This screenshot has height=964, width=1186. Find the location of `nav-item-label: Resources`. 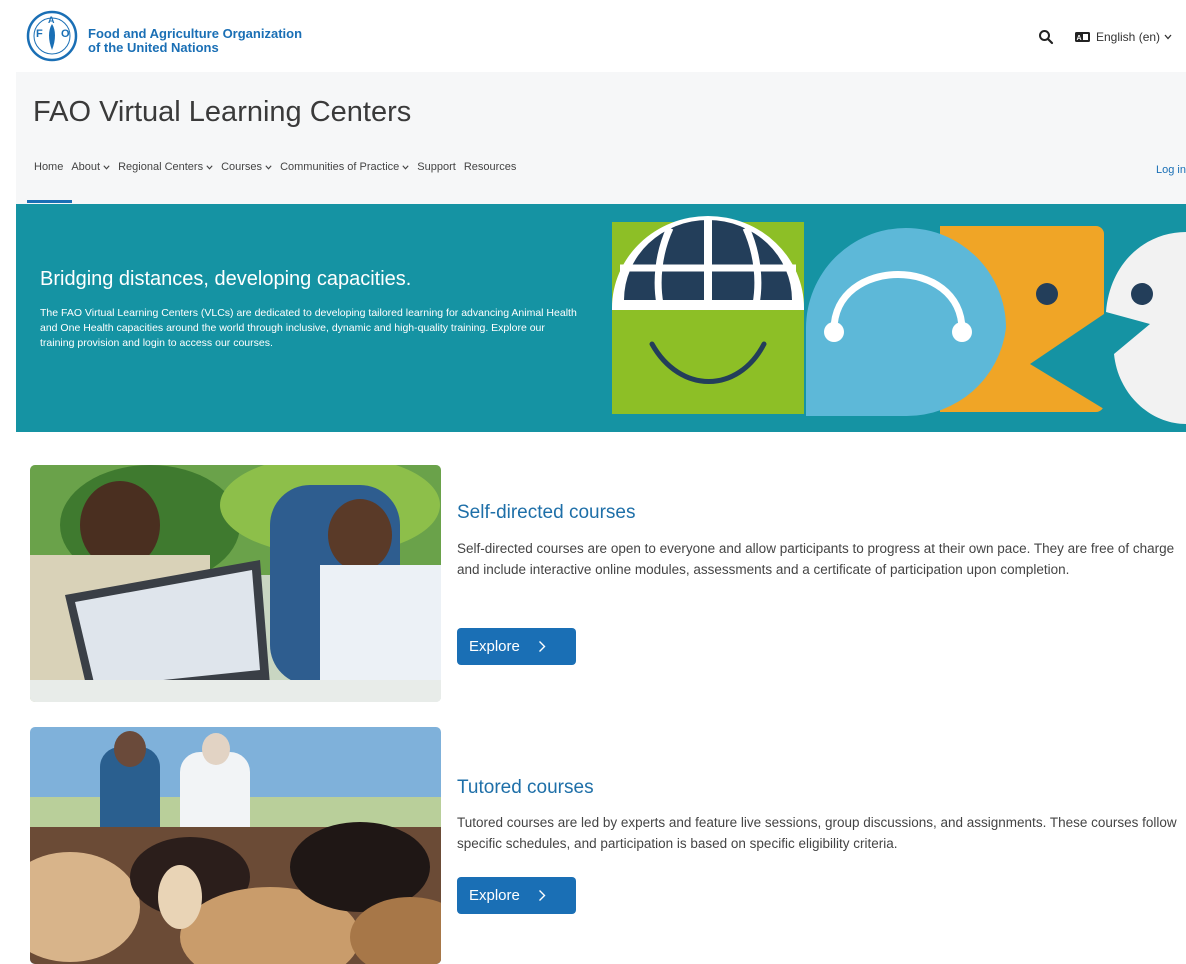

nav-item-label: Resources is located at coordinates (490, 167).